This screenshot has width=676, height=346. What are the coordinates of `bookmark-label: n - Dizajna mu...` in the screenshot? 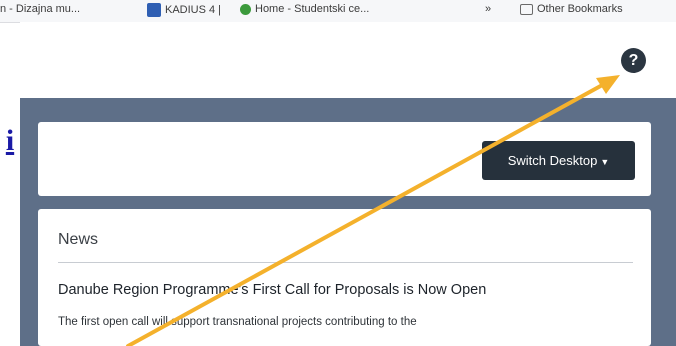 It's located at (40, 9).